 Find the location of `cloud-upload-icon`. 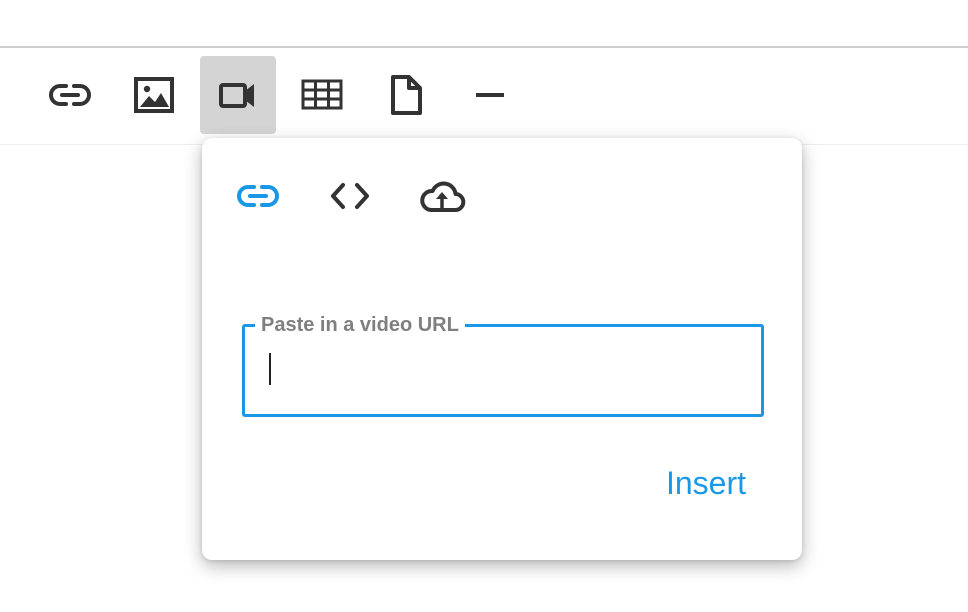

cloud-upload-icon is located at coordinates (442, 198).